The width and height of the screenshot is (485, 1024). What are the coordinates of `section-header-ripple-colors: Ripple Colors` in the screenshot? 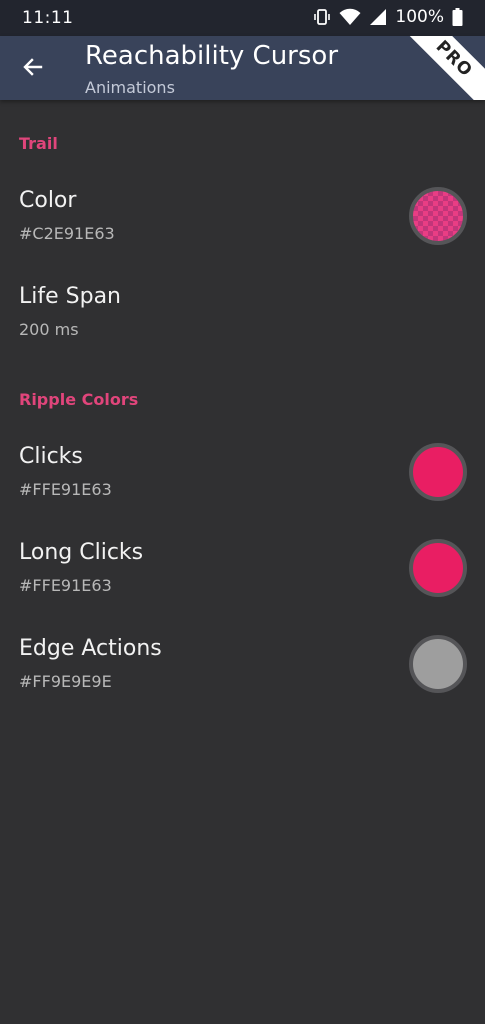 It's located at (79, 399).